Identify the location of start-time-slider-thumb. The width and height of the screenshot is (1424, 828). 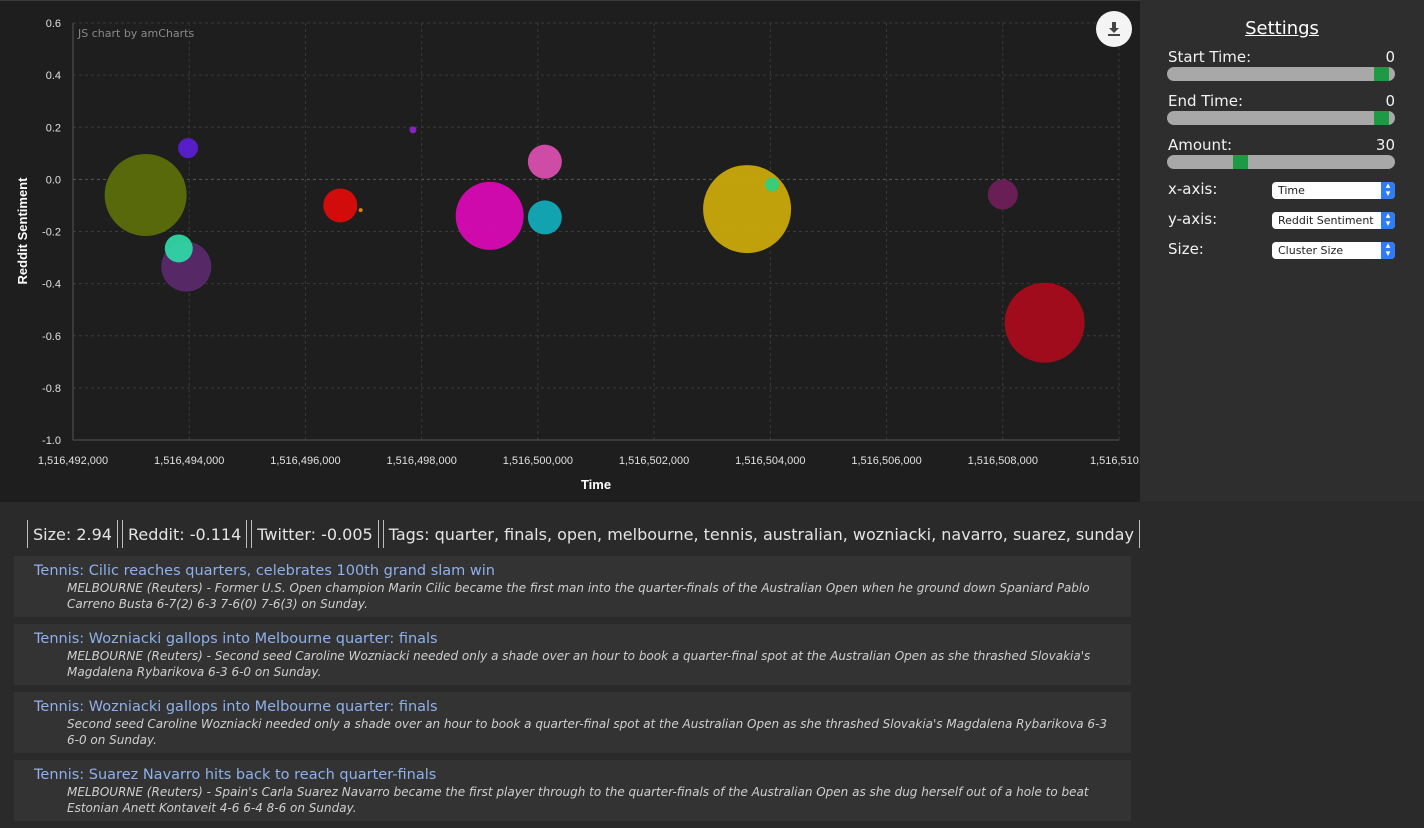
(1381, 74).